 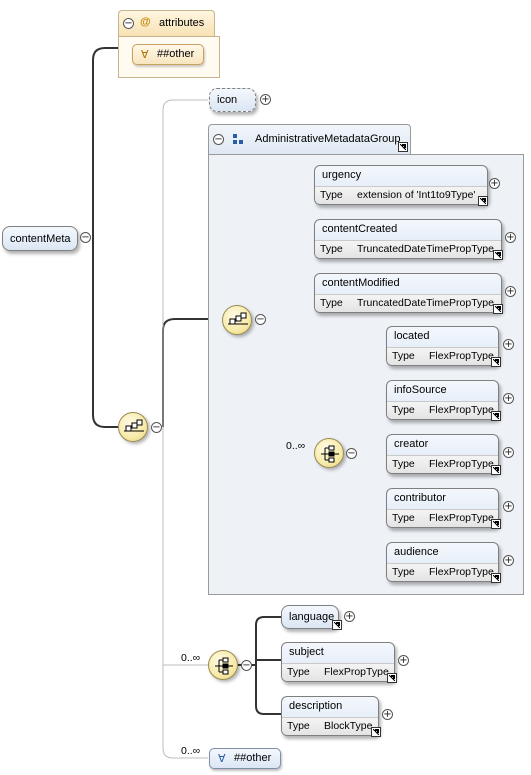 I want to click on root-element-label: contentMeta, so click(x=40, y=239).